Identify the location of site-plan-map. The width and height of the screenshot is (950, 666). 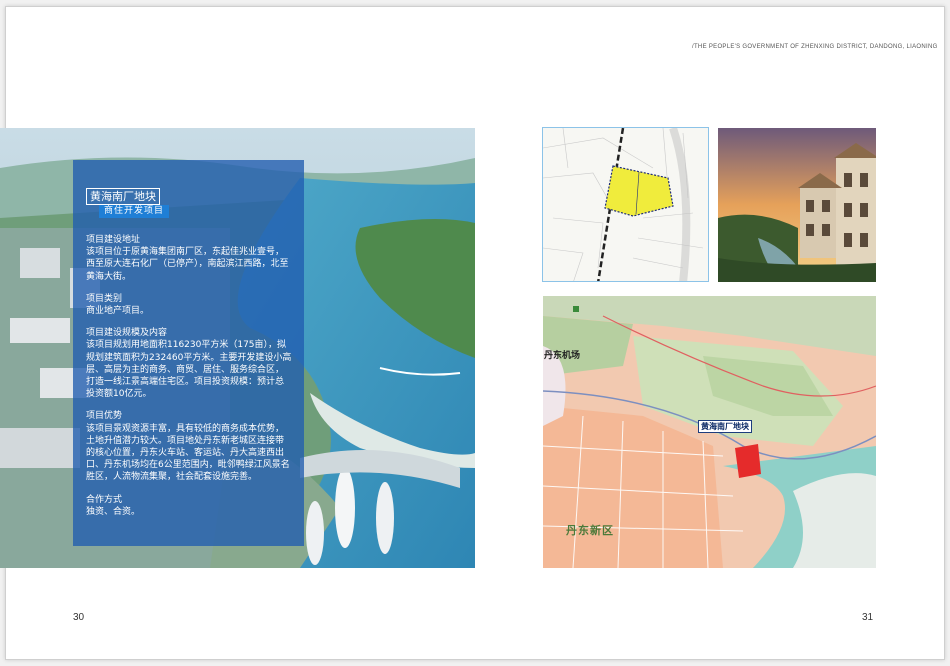
(625, 204).